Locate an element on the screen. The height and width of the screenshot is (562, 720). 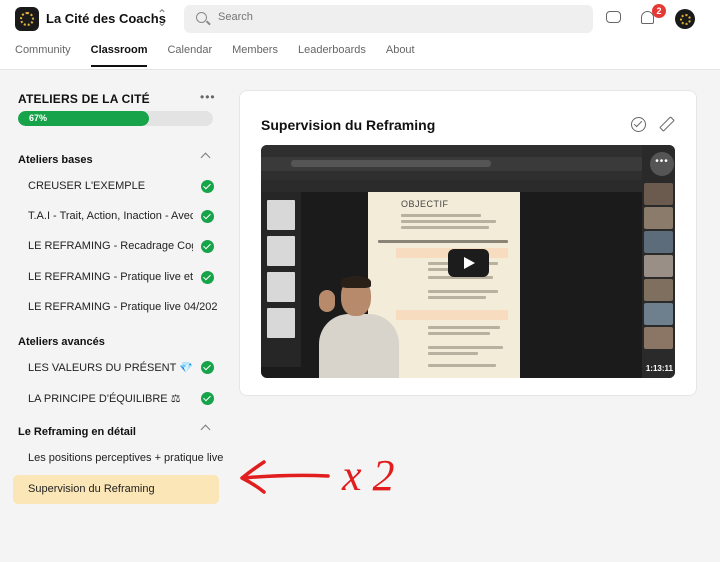
lesson-label: LA PRINCIPE D'ÉQUILIBRE ⚖ is located at coordinates (104, 399).